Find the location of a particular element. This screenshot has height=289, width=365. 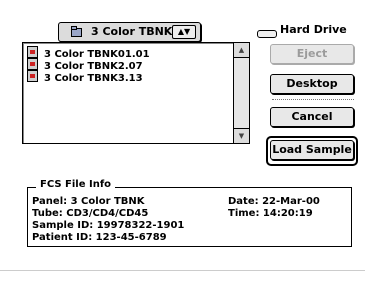

eject-button: Eject is located at coordinates (312, 54).